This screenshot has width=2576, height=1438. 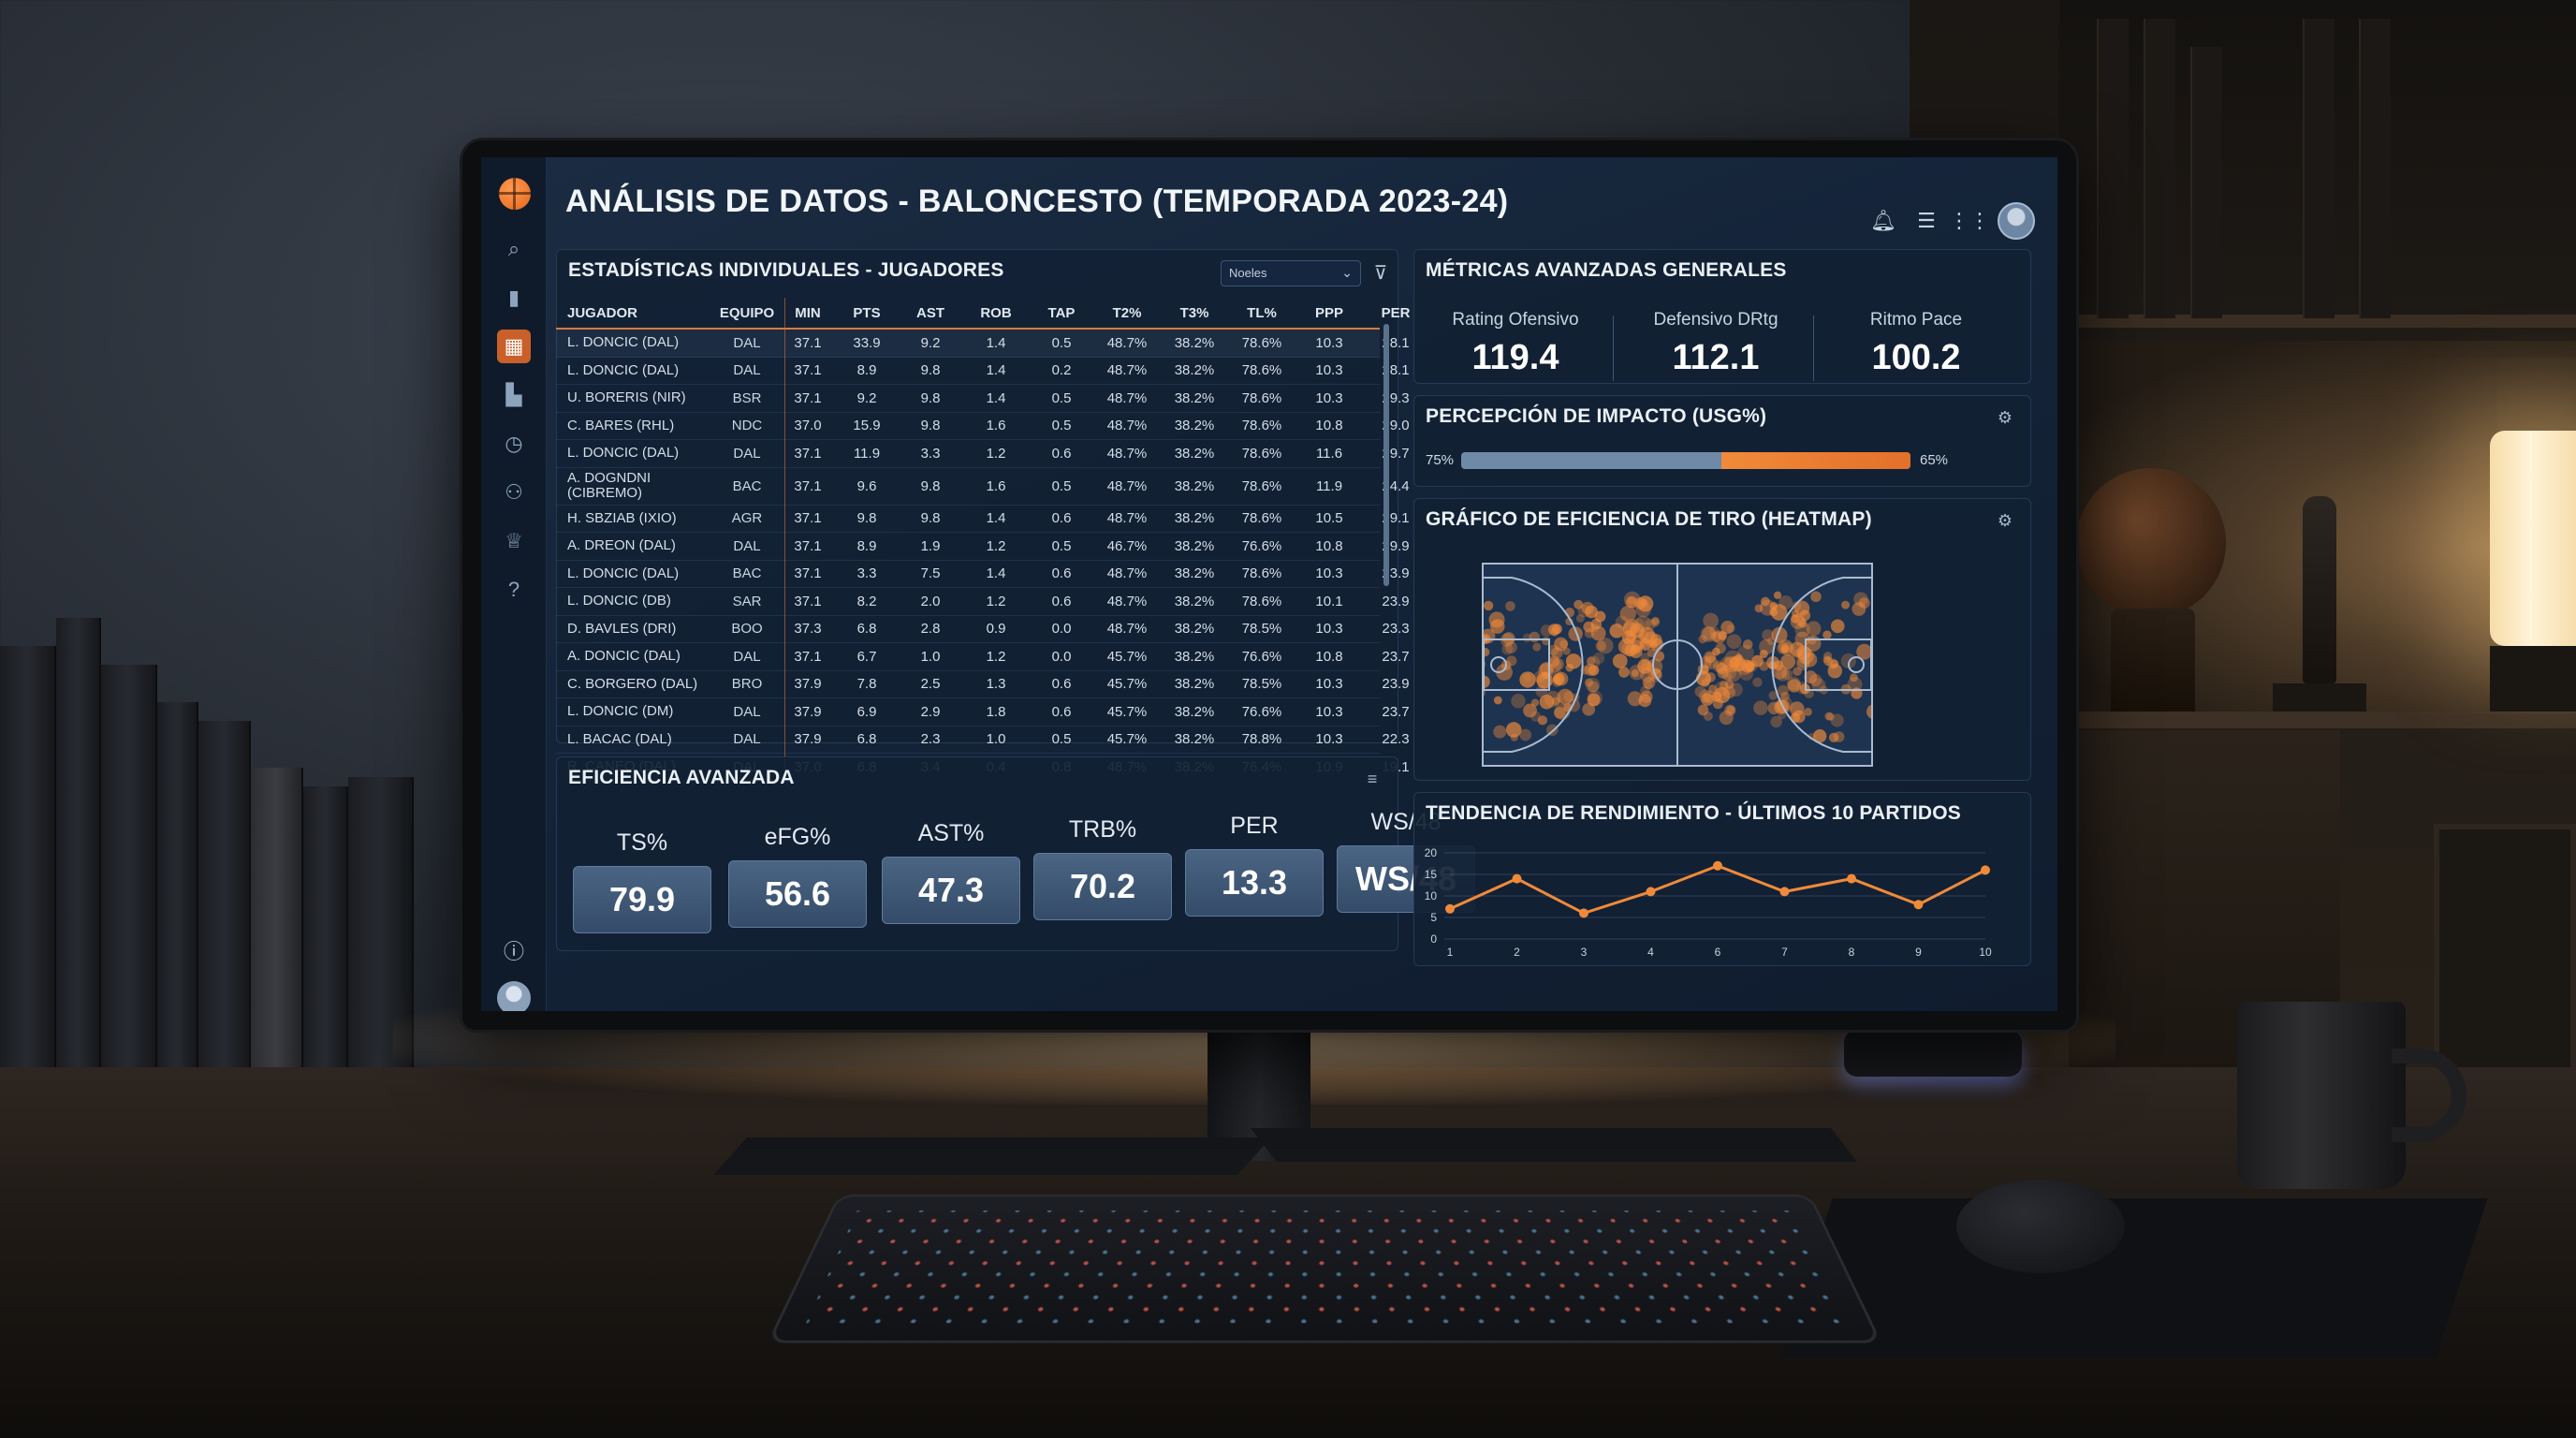 I want to click on table-cell: 76.6%, so click(x=1261, y=711).